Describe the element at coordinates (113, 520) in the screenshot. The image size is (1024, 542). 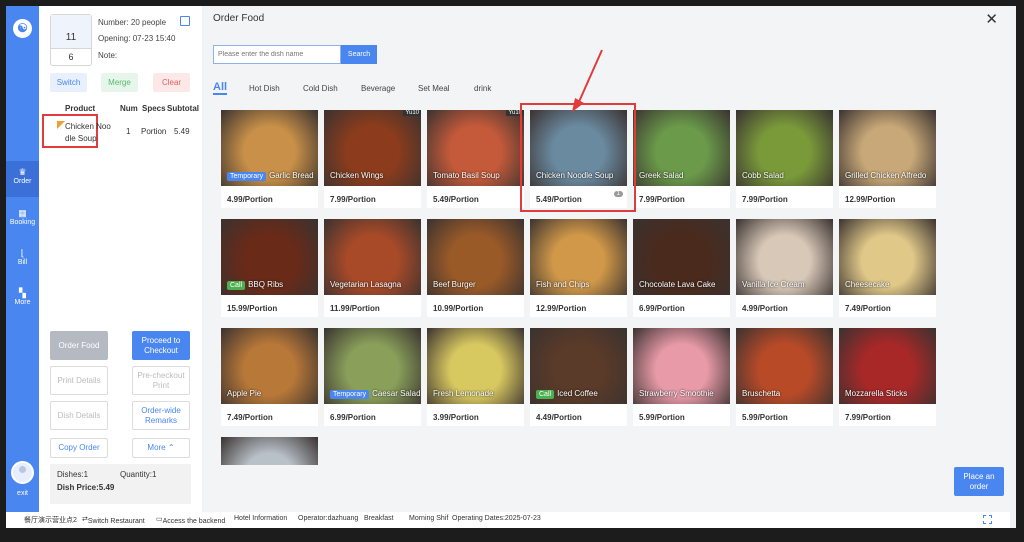
I see `switch-restaurant-link: ⇄ Switch Restaurant` at that location.